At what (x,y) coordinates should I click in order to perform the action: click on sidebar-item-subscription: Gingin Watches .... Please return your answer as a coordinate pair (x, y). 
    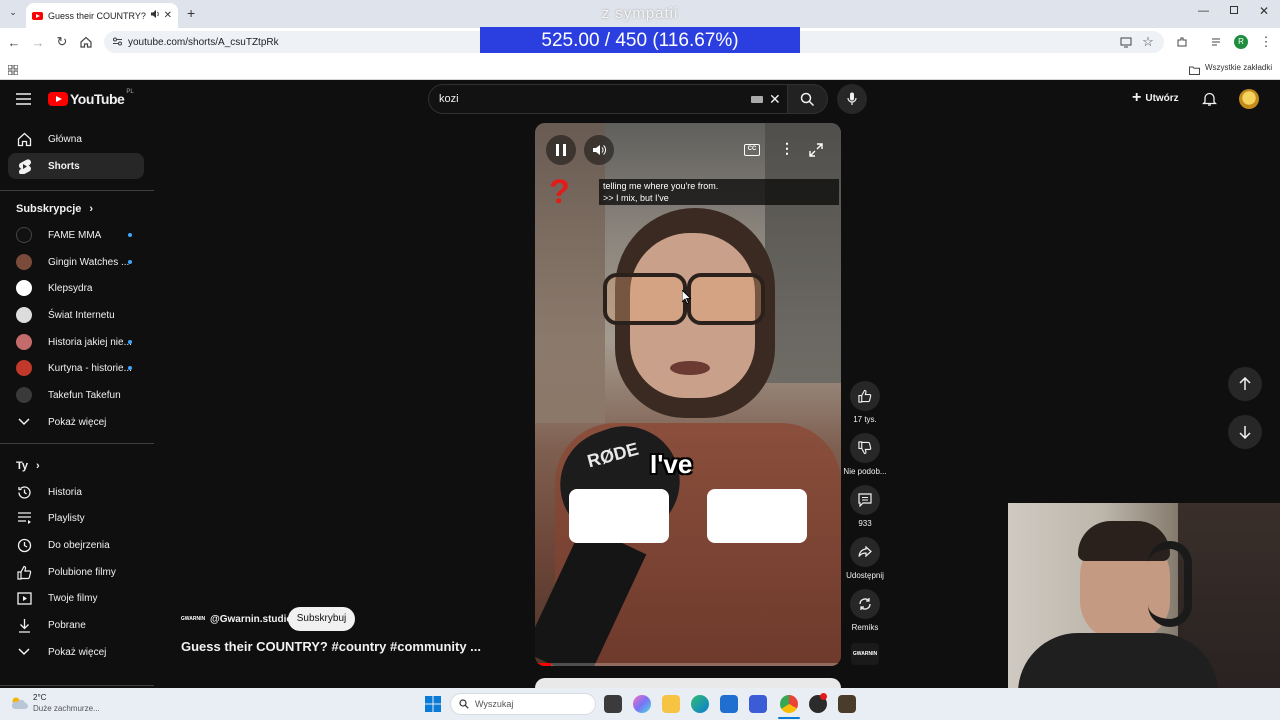
    Looking at the image, I should click on (76, 262).